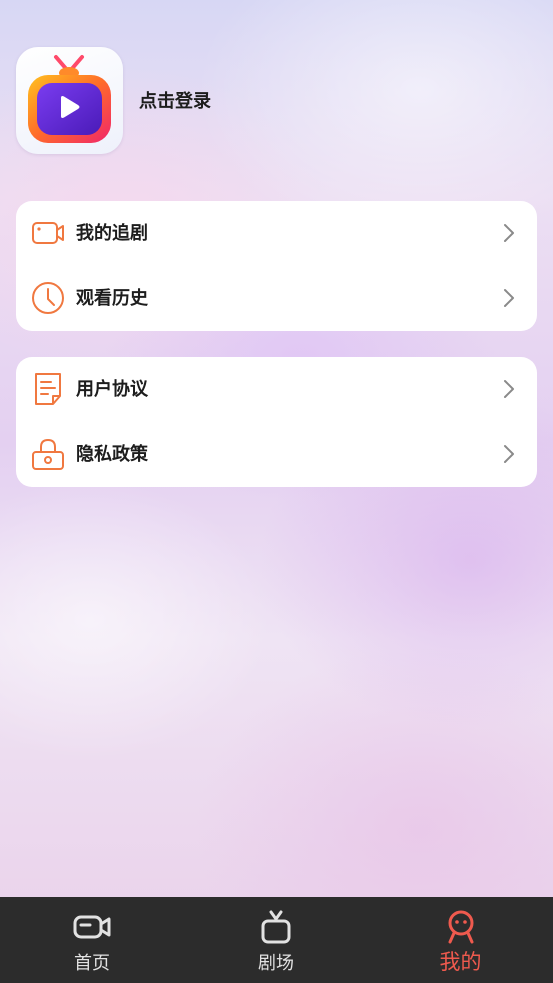  Describe the element at coordinates (48, 298) in the screenshot. I see `clock-icon` at that location.